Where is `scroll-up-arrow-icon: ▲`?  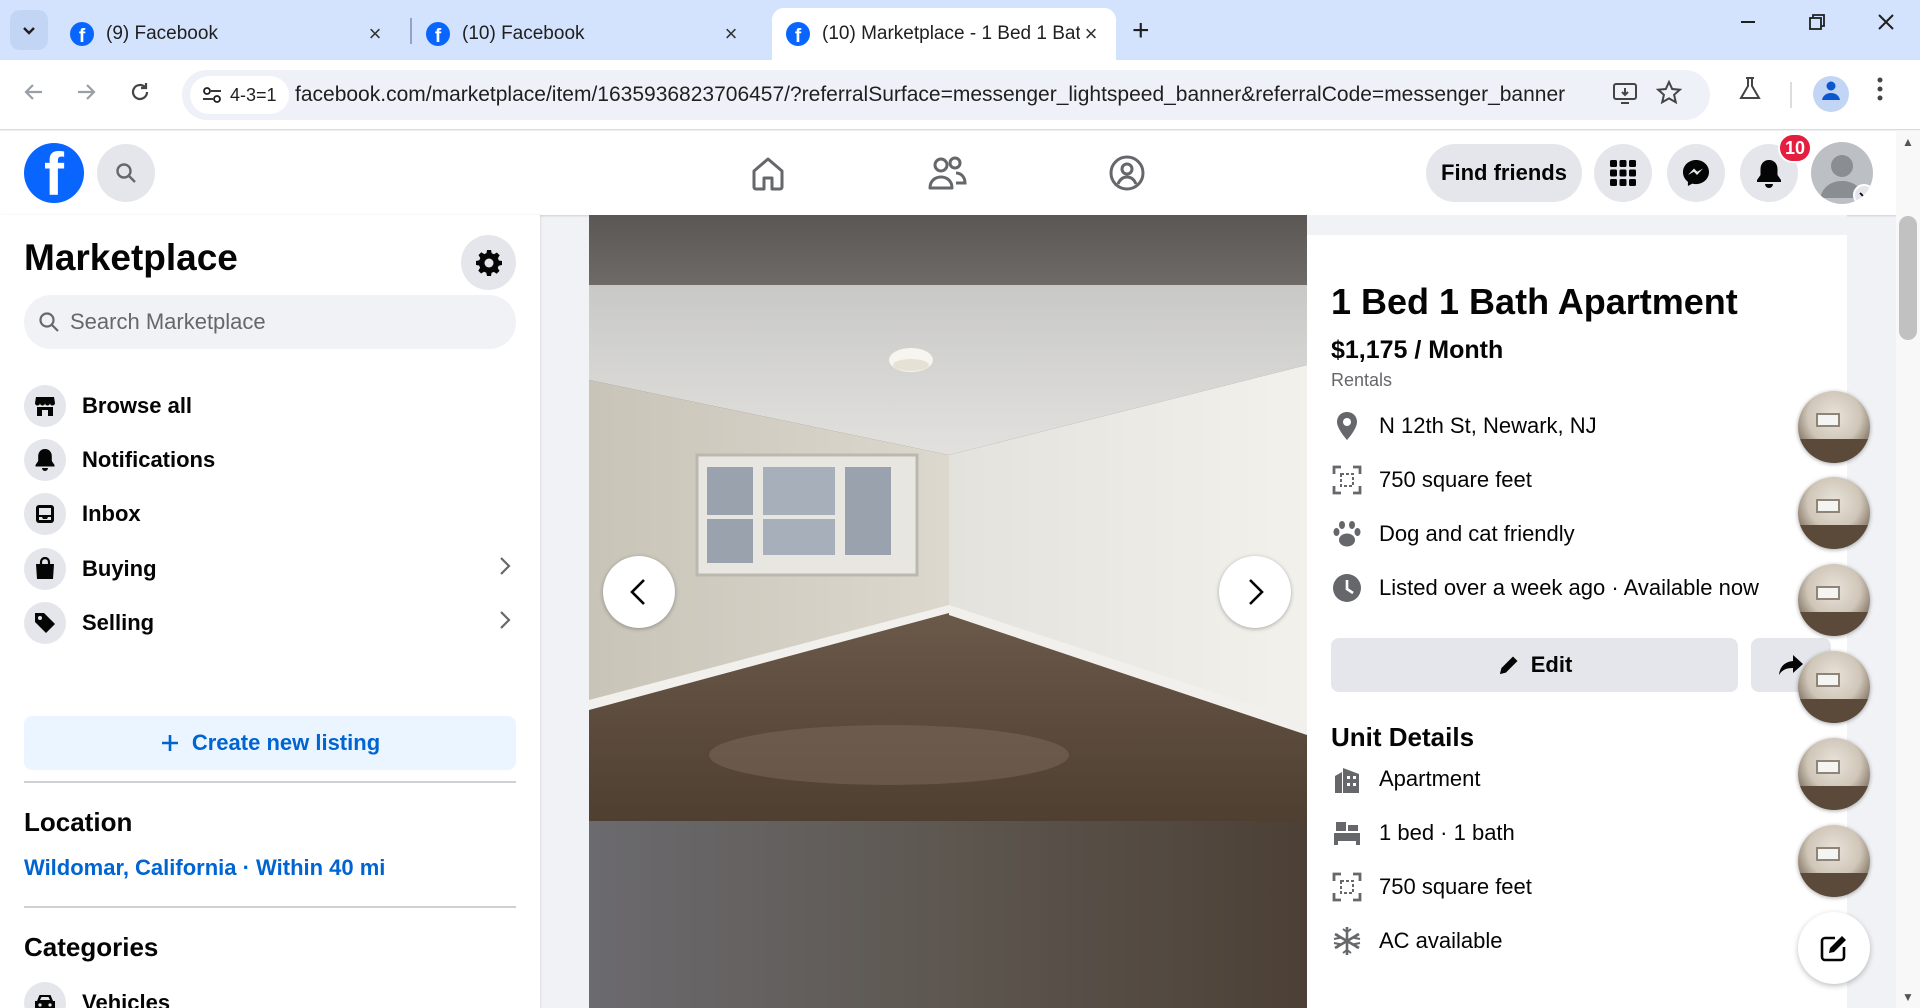
scroll-up-arrow-icon: ▲ is located at coordinates (1908, 142).